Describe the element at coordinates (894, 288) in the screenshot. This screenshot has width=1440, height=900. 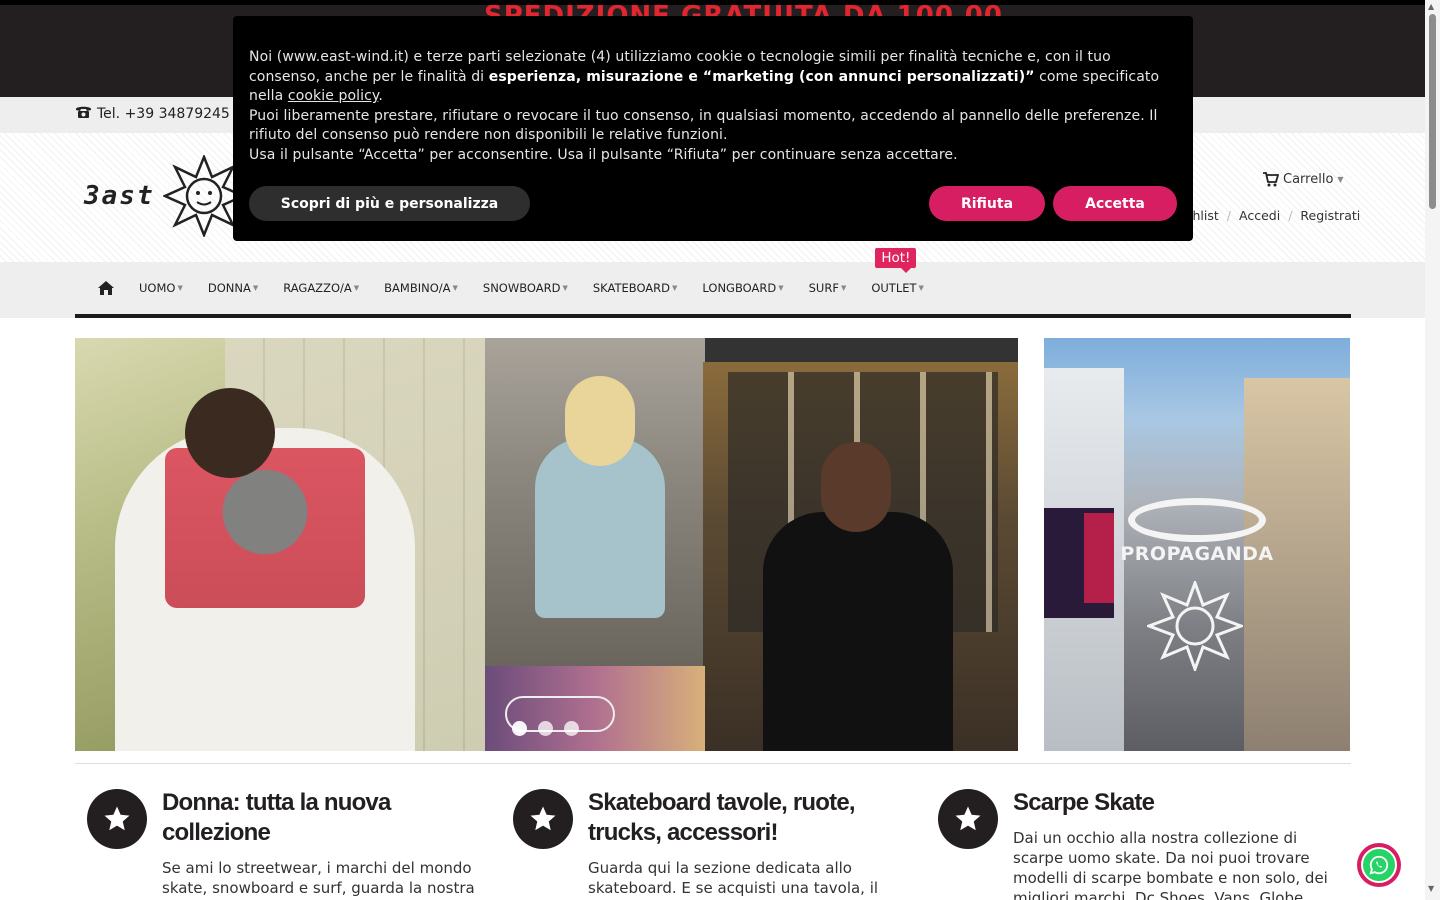
I see `nav-item-label: OUTLET` at that location.